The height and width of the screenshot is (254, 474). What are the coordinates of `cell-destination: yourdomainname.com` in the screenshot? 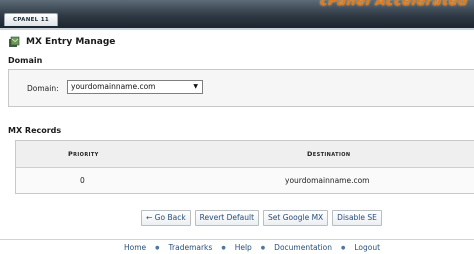 It's located at (327, 180).